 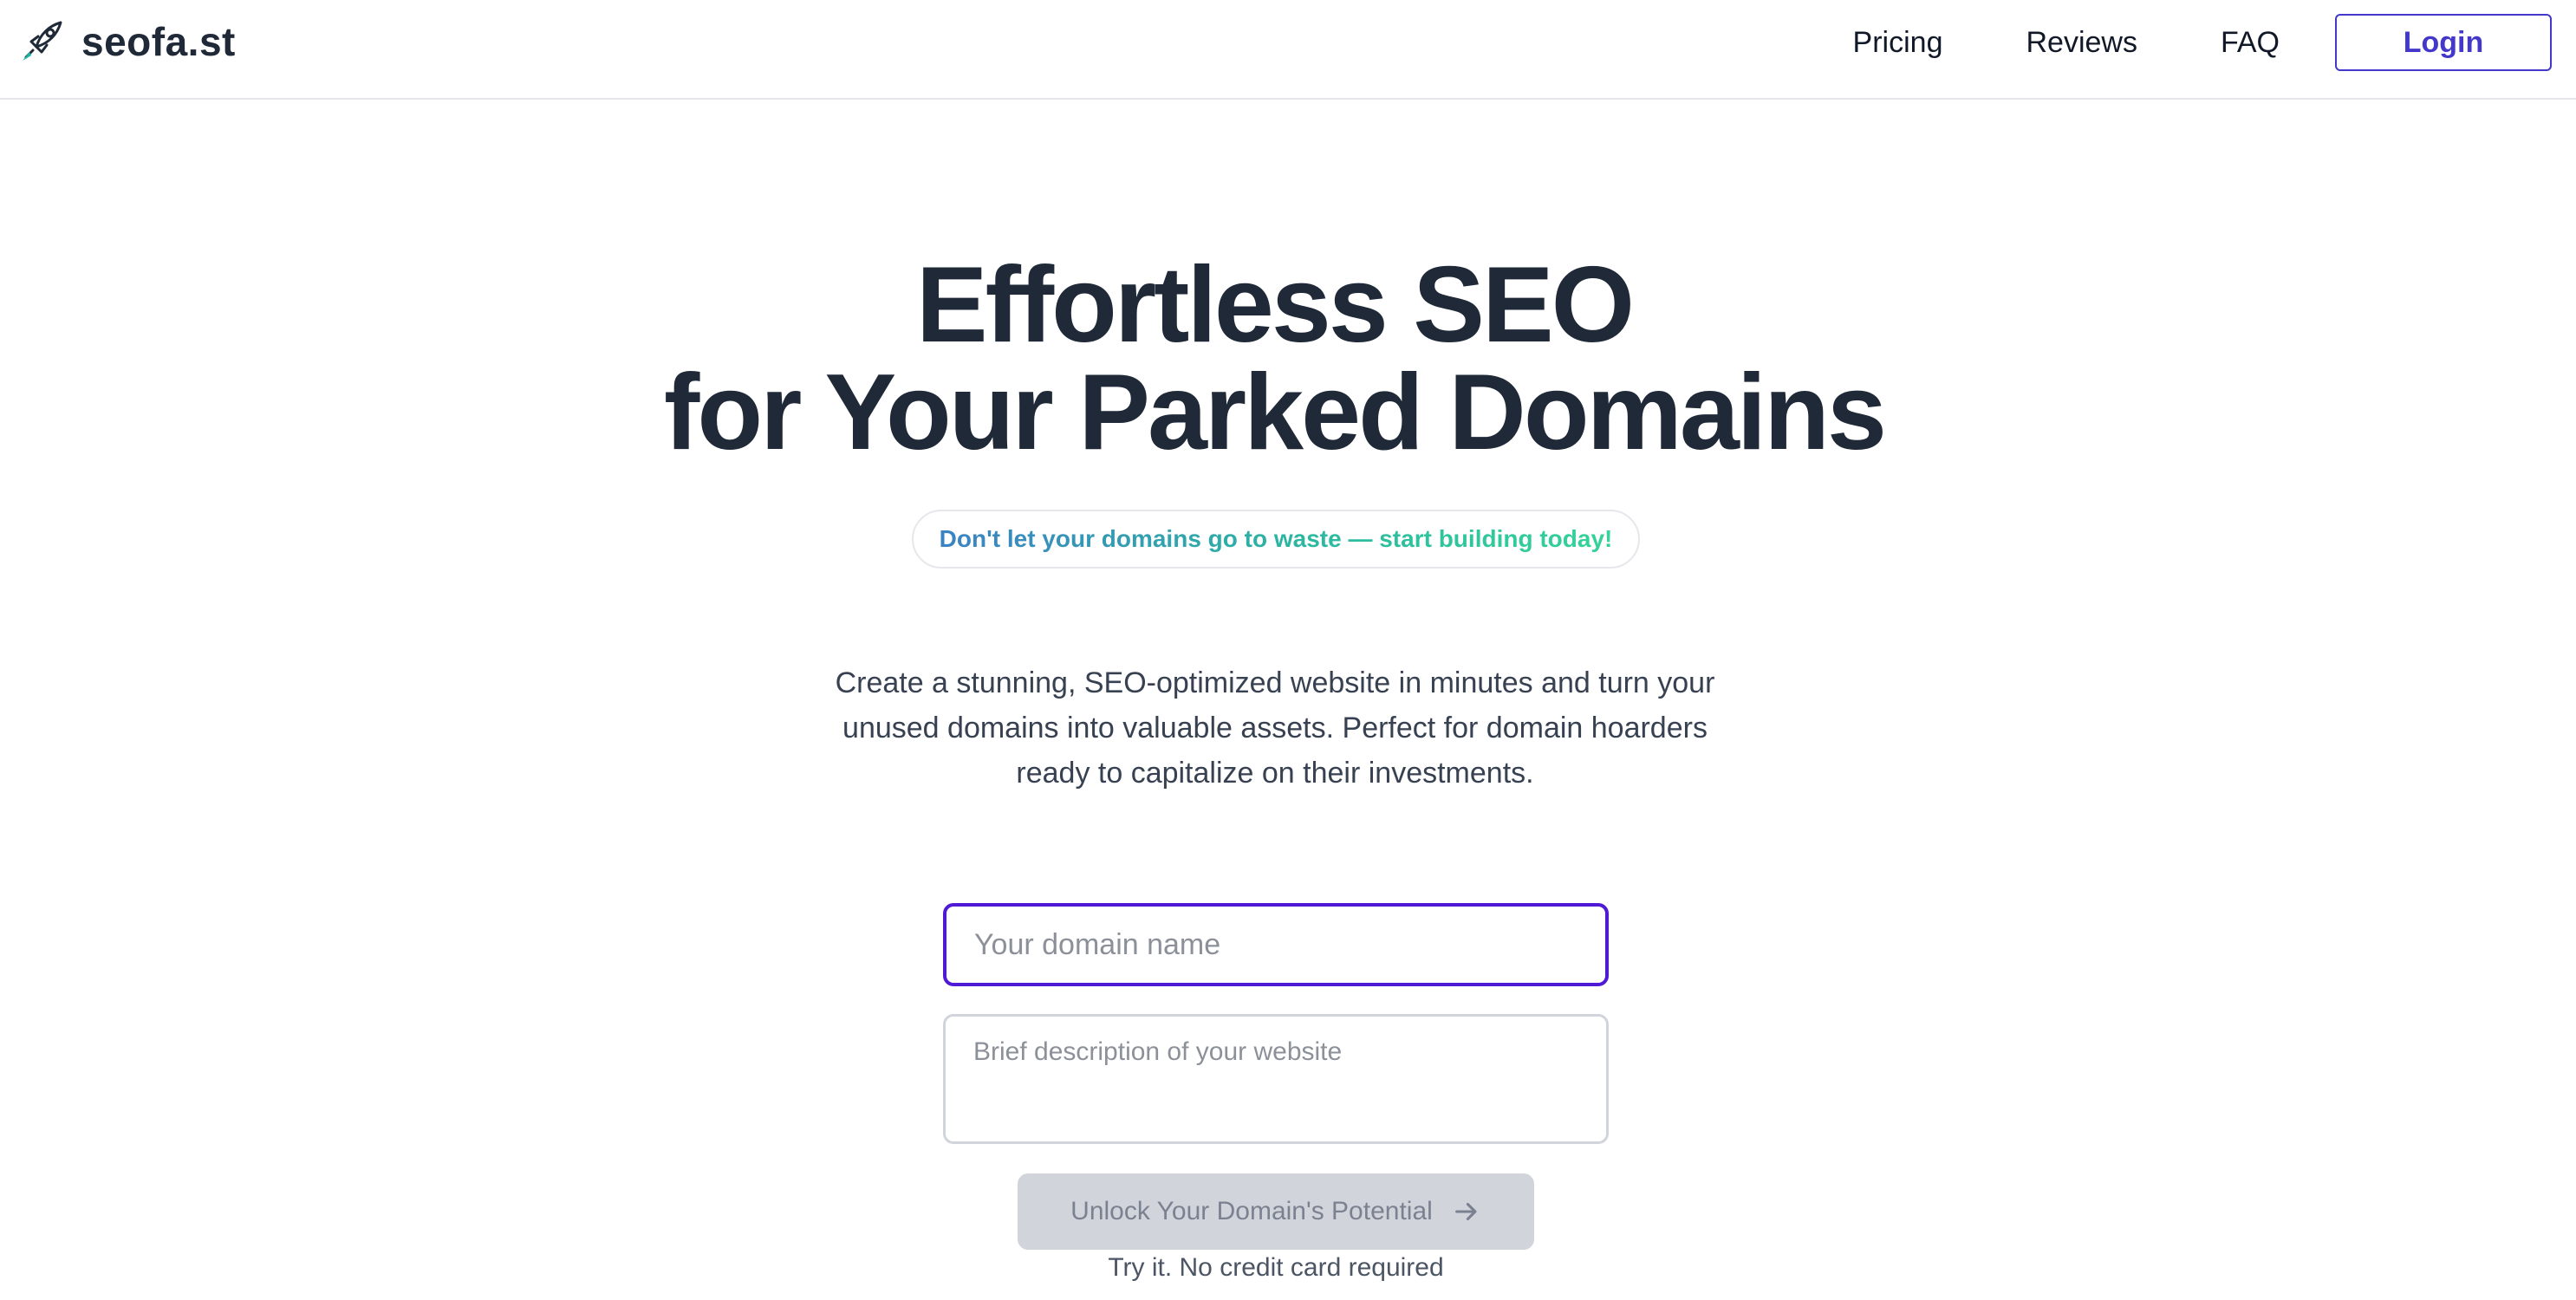 I want to click on no-credit-card-note: Try it. No credit card required, so click(x=1276, y=1267).